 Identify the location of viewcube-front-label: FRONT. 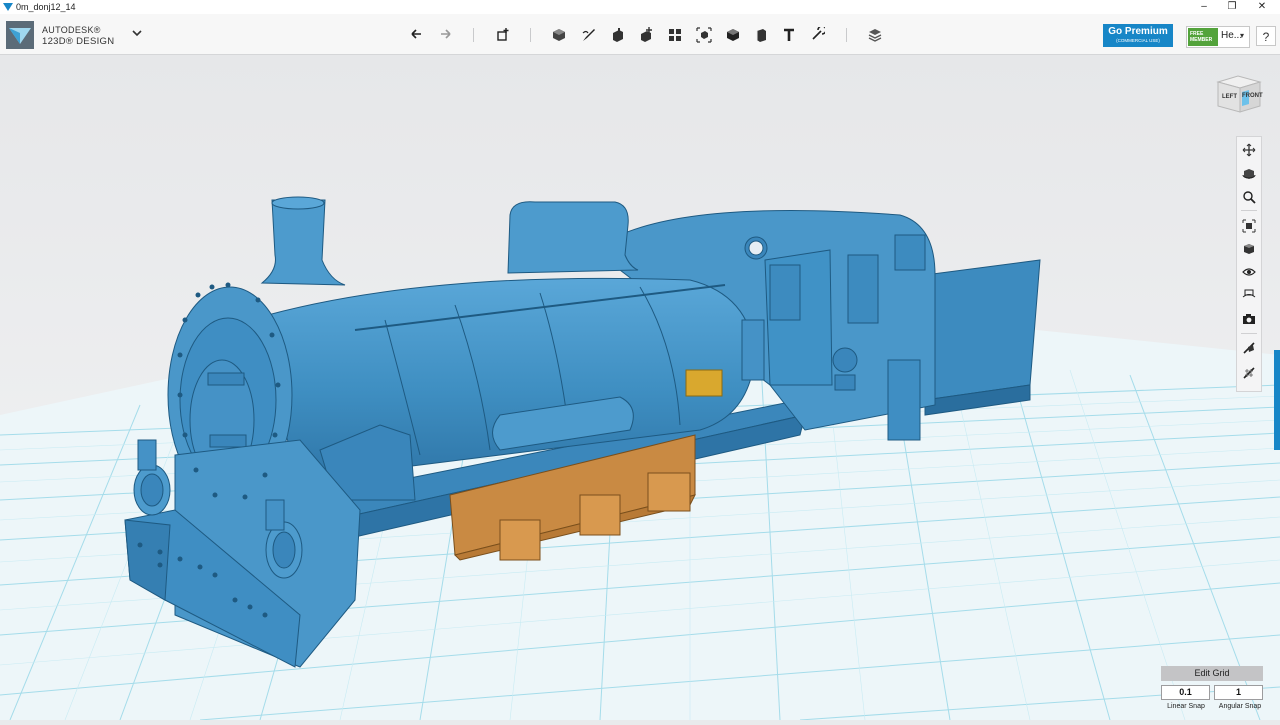
(1252, 96).